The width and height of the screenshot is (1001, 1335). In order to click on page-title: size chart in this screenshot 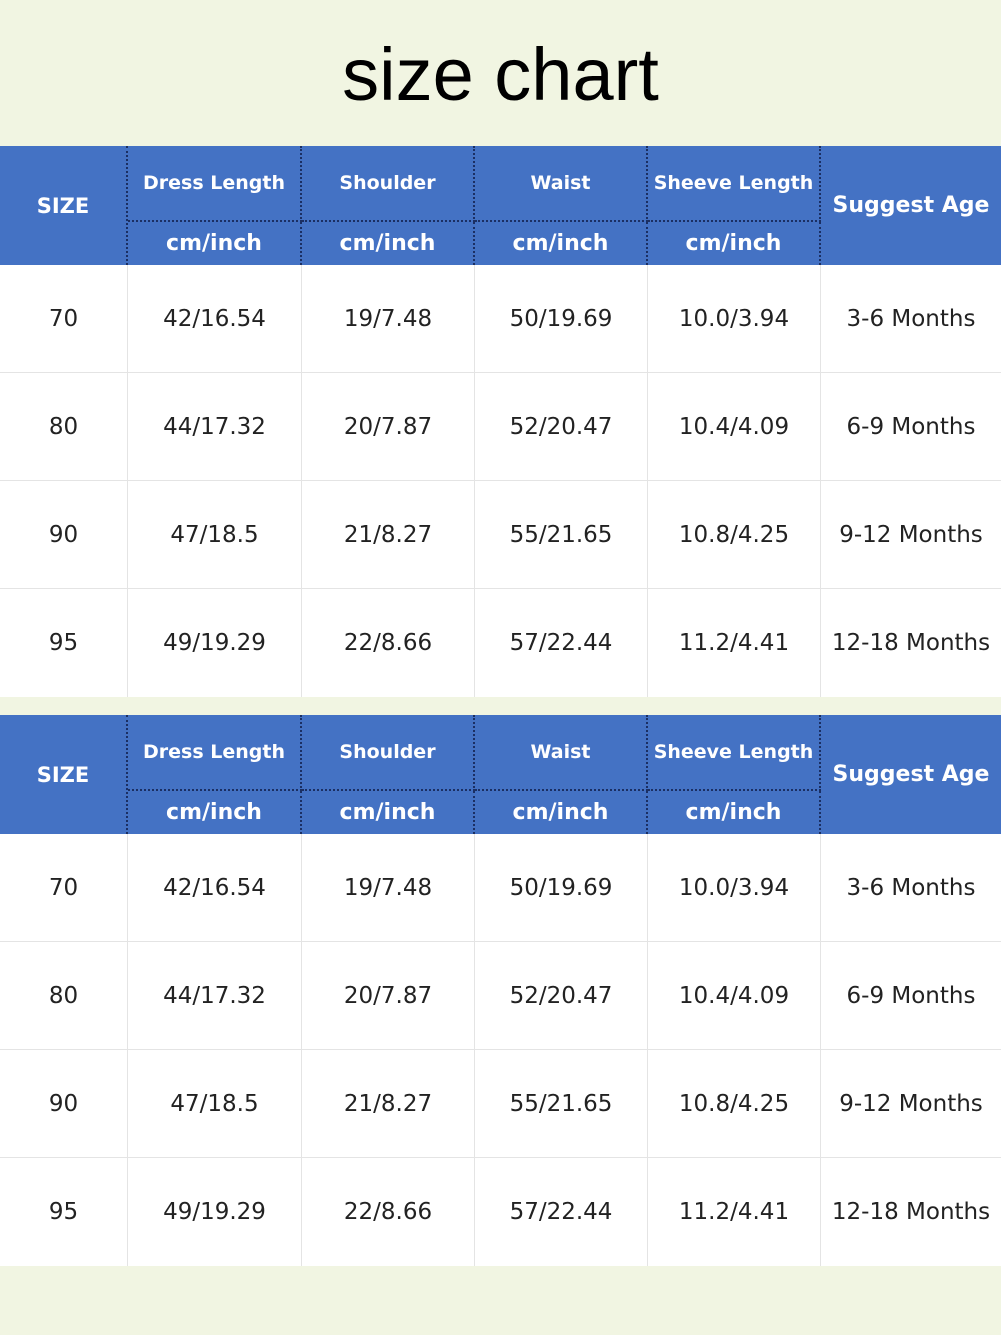, I will do `click(500, 74)`.